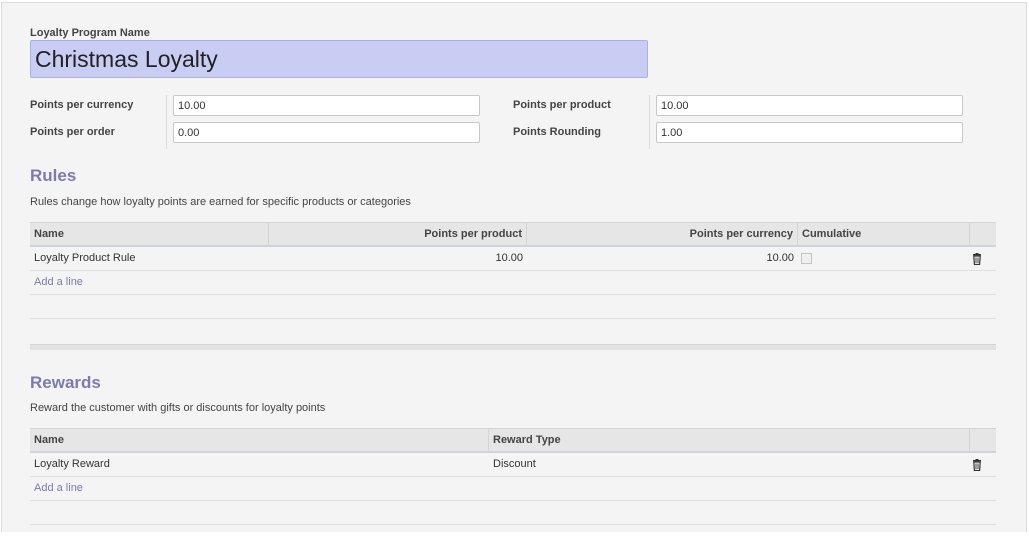  I want to click on rewards-add-line-link: Add a line, so click(58, 488).